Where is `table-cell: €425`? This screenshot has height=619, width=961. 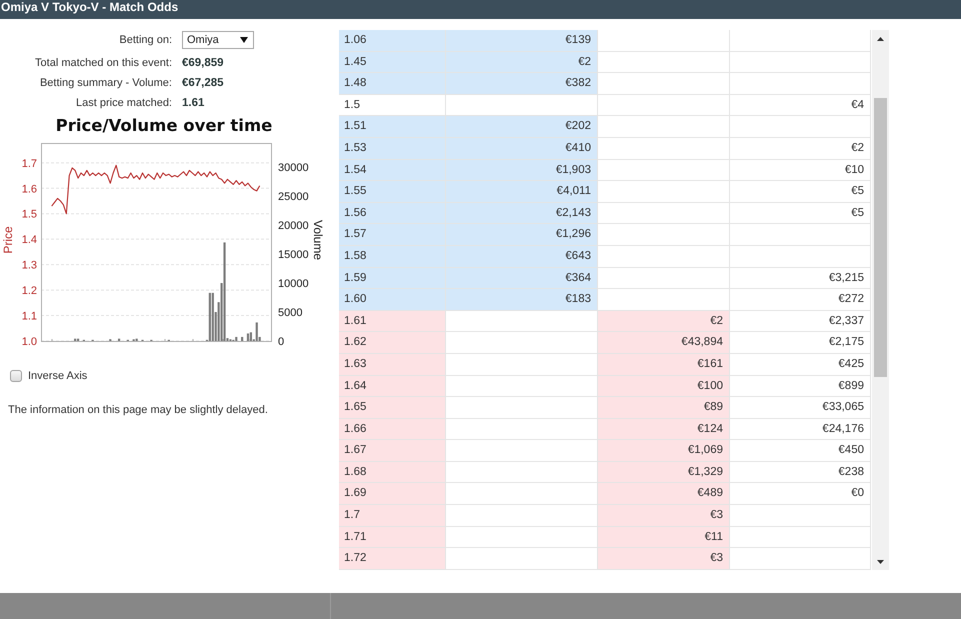
table-cell: €425 is located at coordinates (800, 365).